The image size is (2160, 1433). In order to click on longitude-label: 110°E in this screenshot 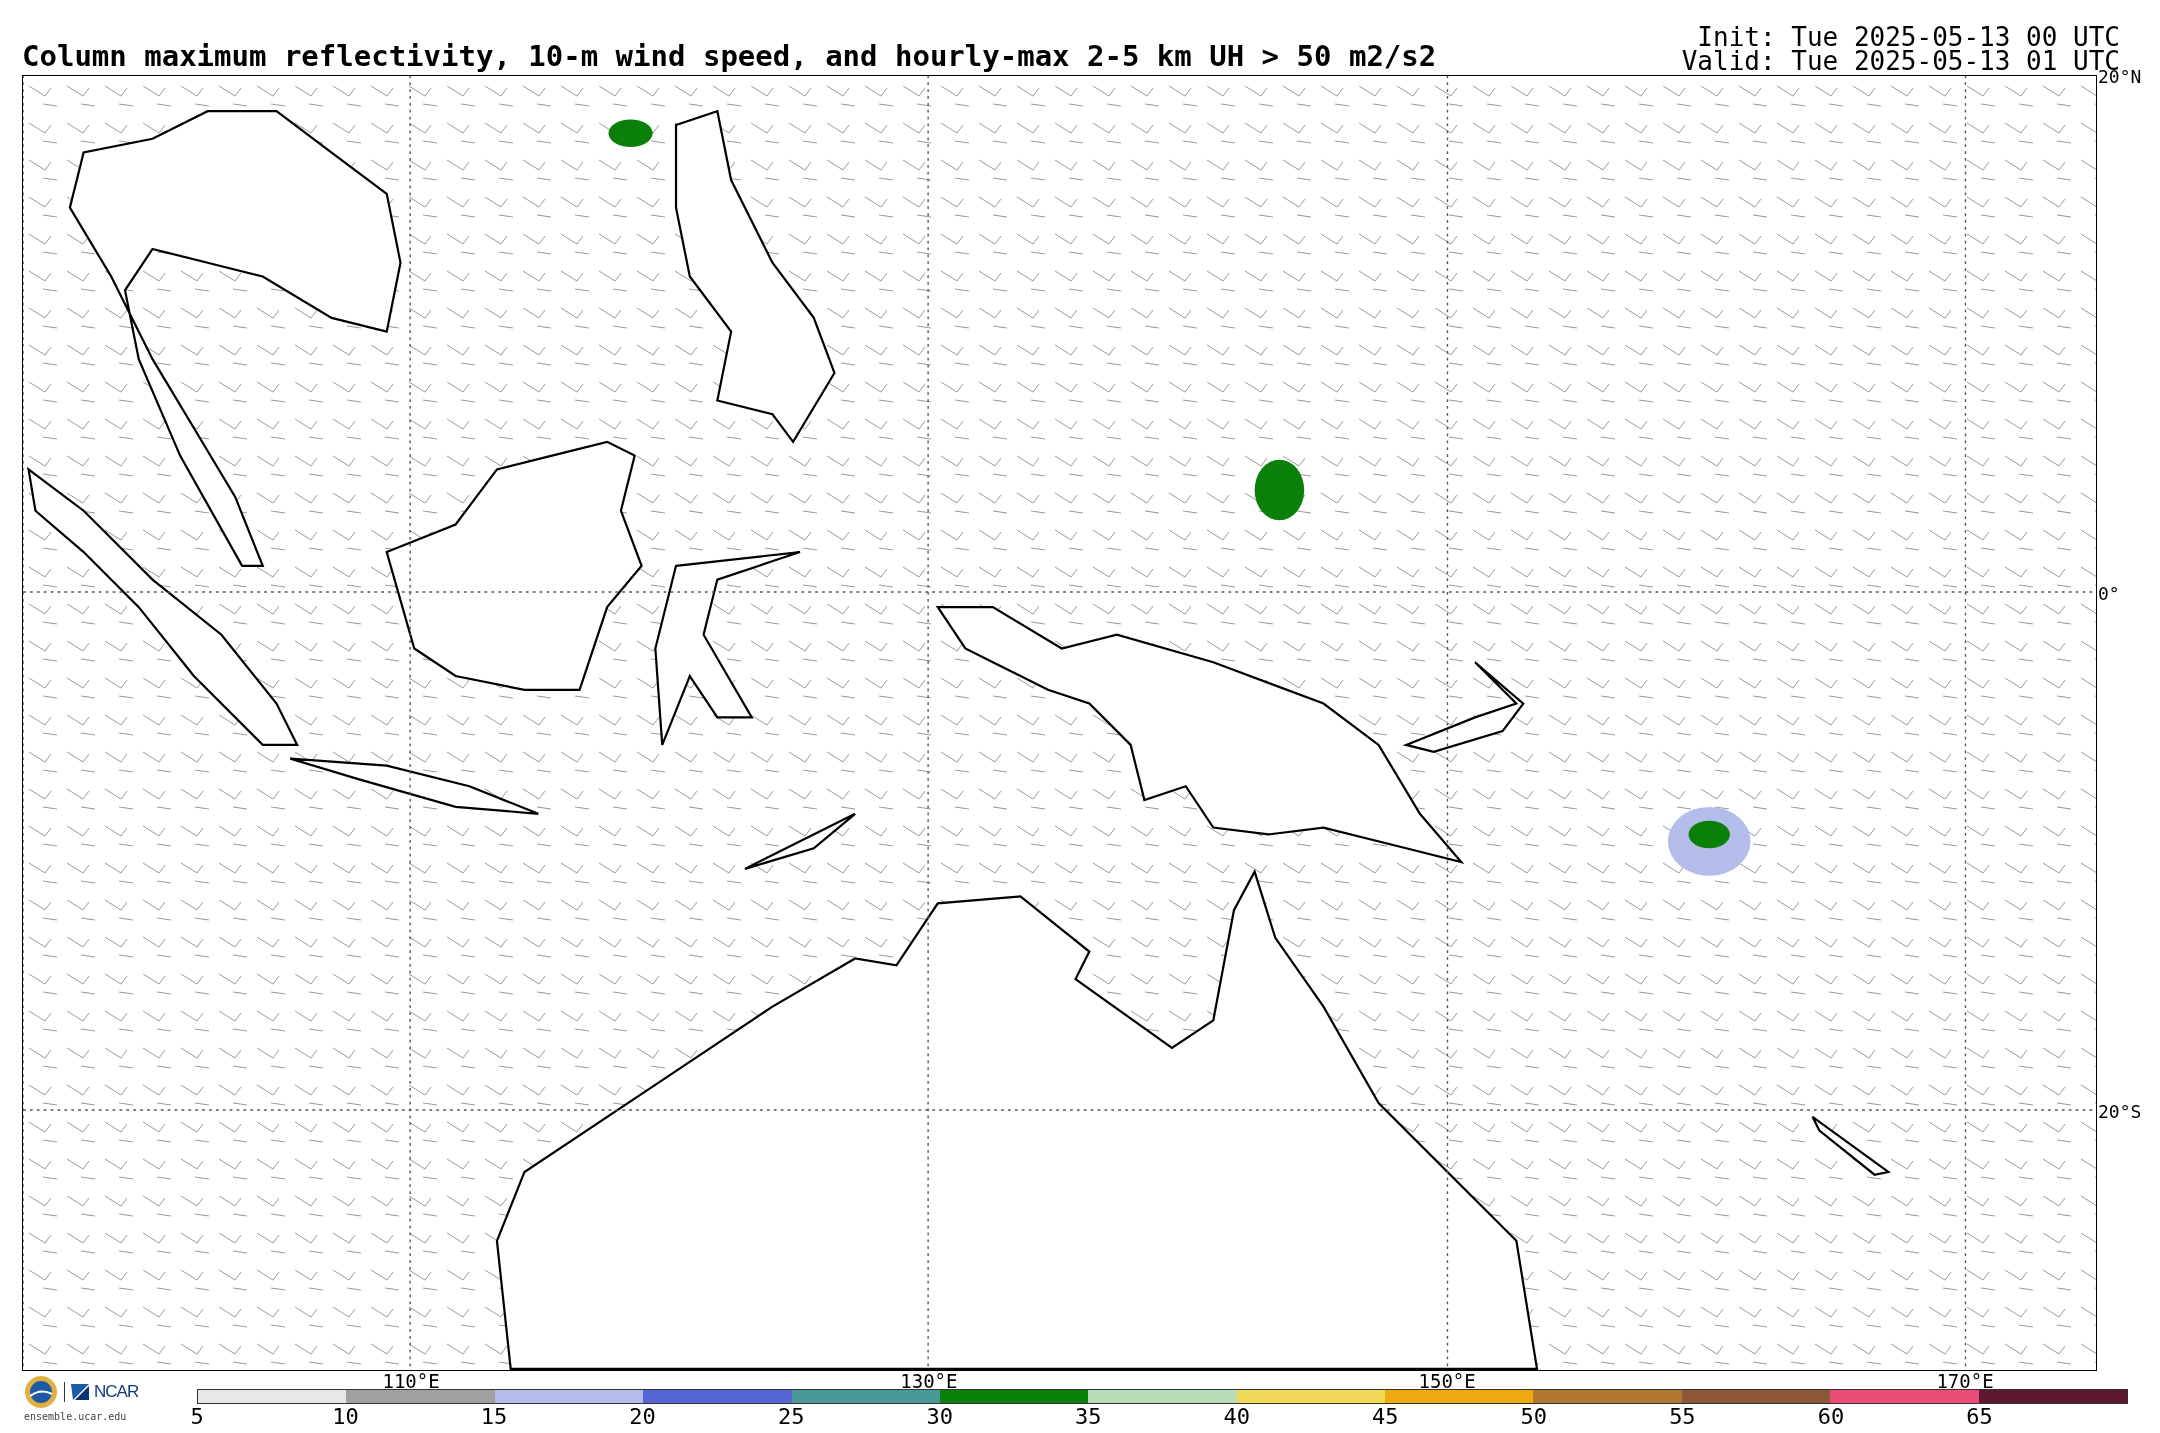, I will do `click(411, 1381)`.